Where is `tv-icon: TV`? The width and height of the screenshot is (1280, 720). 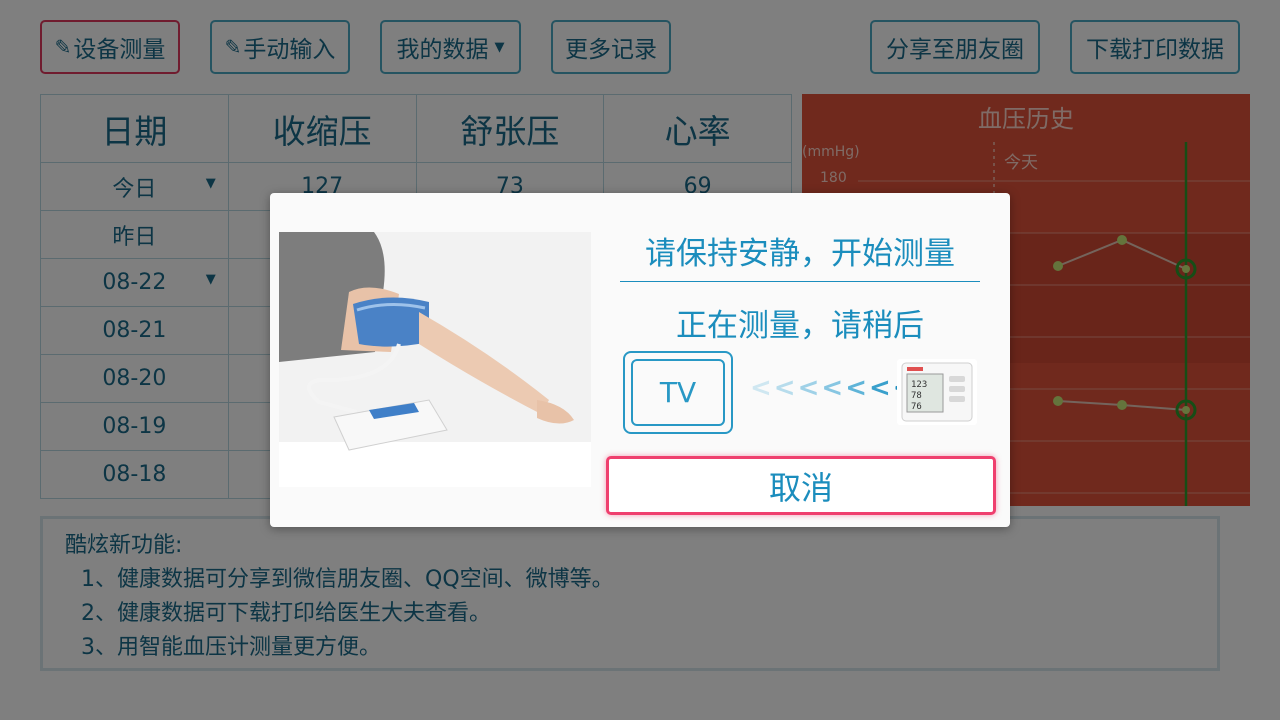
tv-icon: TV is located at coordinates (678, 392).